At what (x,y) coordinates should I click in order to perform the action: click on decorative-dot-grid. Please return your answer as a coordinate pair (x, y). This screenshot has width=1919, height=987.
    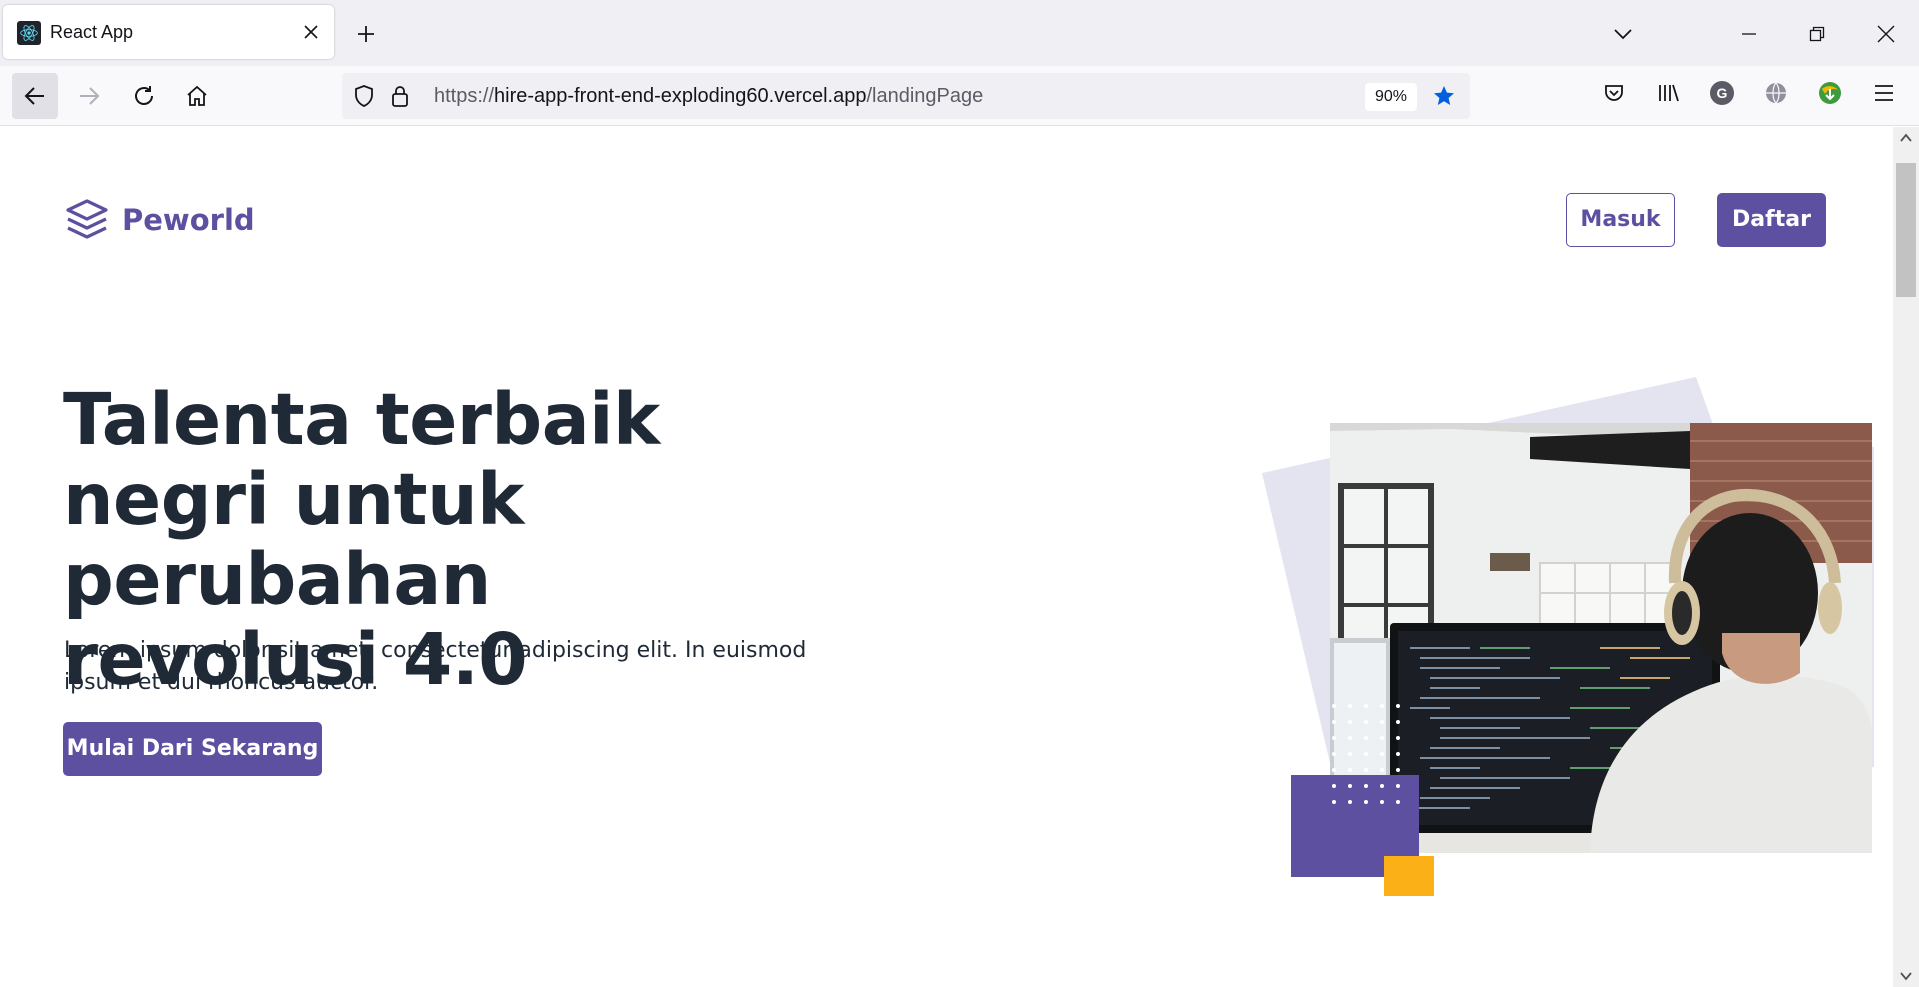
    Looking at the image, I should click on (1366, 754).